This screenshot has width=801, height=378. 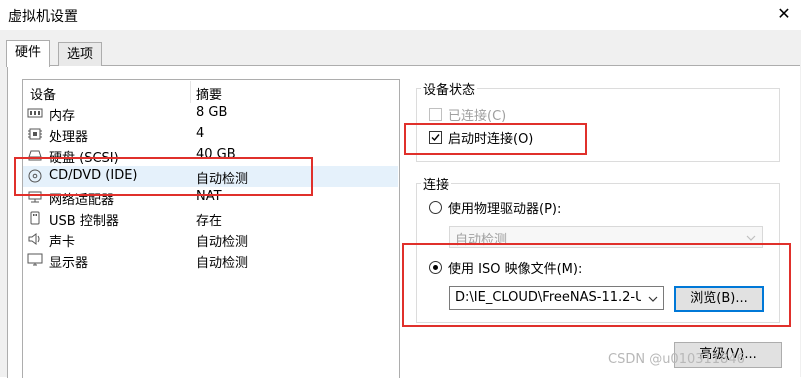 What do you see at coordinates (69, 263) in the screenshot?
I see `device-name: 显示器` at bounding box center [69, 263].